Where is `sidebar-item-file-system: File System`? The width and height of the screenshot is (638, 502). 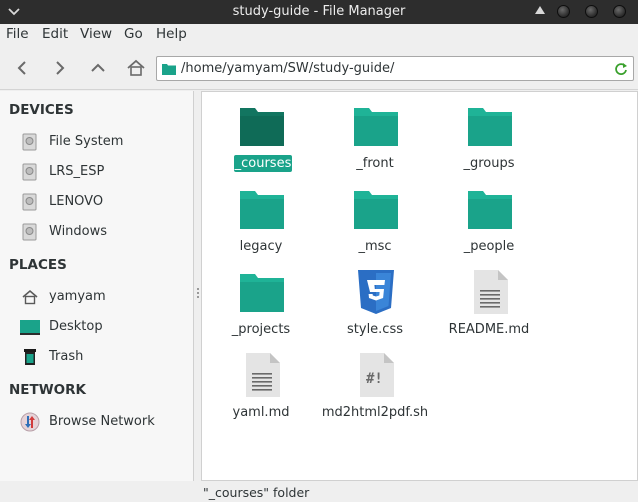 sidebar-item-file-system: File System is located at coordinates (97, 142).